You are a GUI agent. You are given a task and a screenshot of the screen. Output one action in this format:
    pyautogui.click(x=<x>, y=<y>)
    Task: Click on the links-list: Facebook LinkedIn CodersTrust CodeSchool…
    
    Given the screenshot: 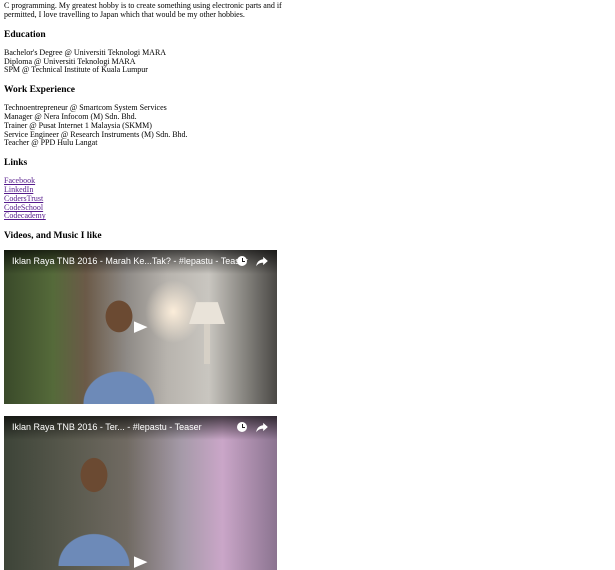 What is the action you would take?
    pyautogui.click(x=304, y=198)
    